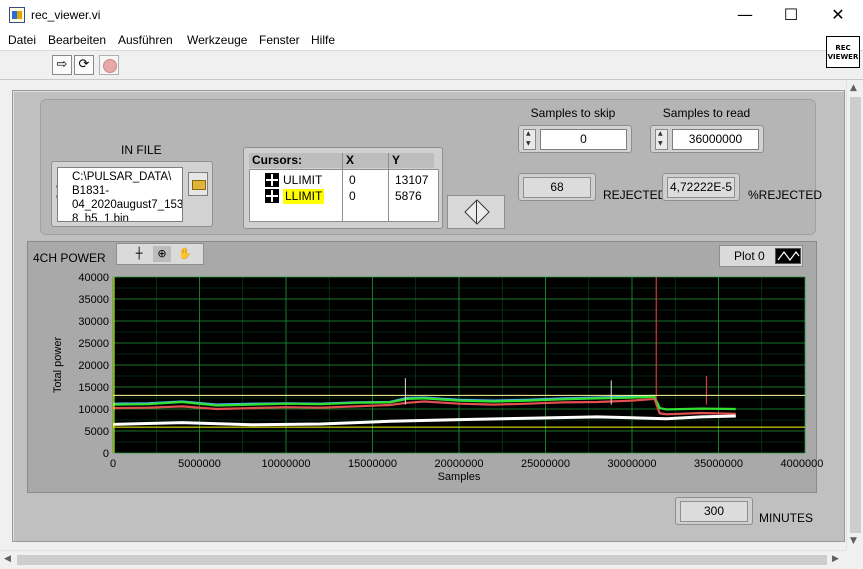 The width and height of the screenshot is (863, 569). I want to click on graph-palette: ┼ ⊕ ✋, so click(160, 254).